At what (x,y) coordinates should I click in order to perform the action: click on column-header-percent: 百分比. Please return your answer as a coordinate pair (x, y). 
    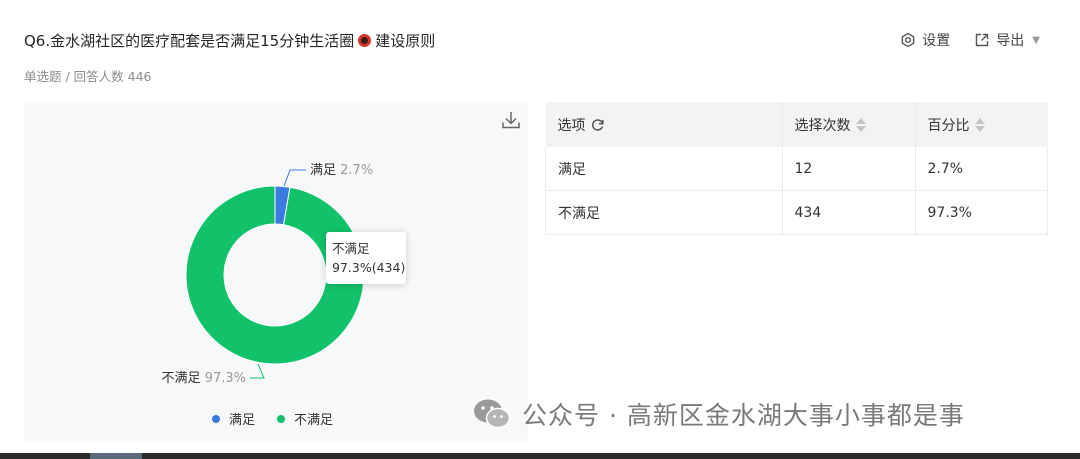
    Looking at the image, I should click on (981, 124).